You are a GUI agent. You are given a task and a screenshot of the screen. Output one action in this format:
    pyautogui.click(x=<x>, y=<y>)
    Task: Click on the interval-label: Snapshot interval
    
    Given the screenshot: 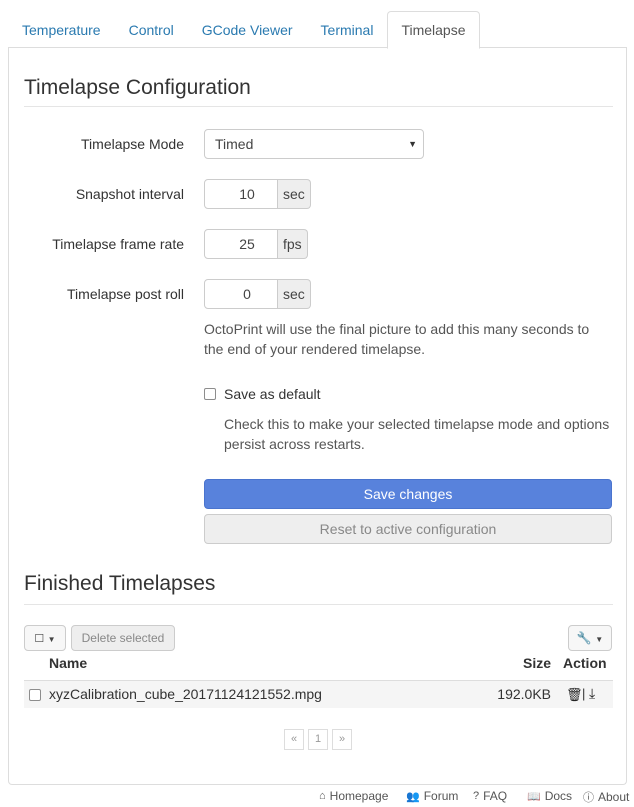 What is the action you would take?
    pyautogui.click(x=129, y=194)
    